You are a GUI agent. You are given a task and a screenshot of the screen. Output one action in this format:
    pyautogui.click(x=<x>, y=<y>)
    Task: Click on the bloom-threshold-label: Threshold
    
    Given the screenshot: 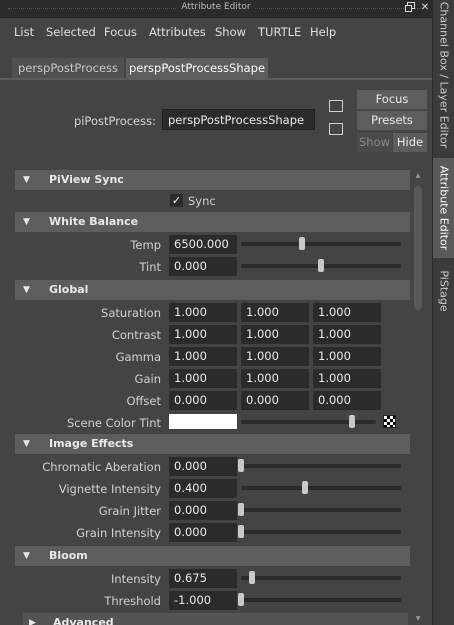 What is the action you would take?
    pyautogui.click(x=132, y=601)
    